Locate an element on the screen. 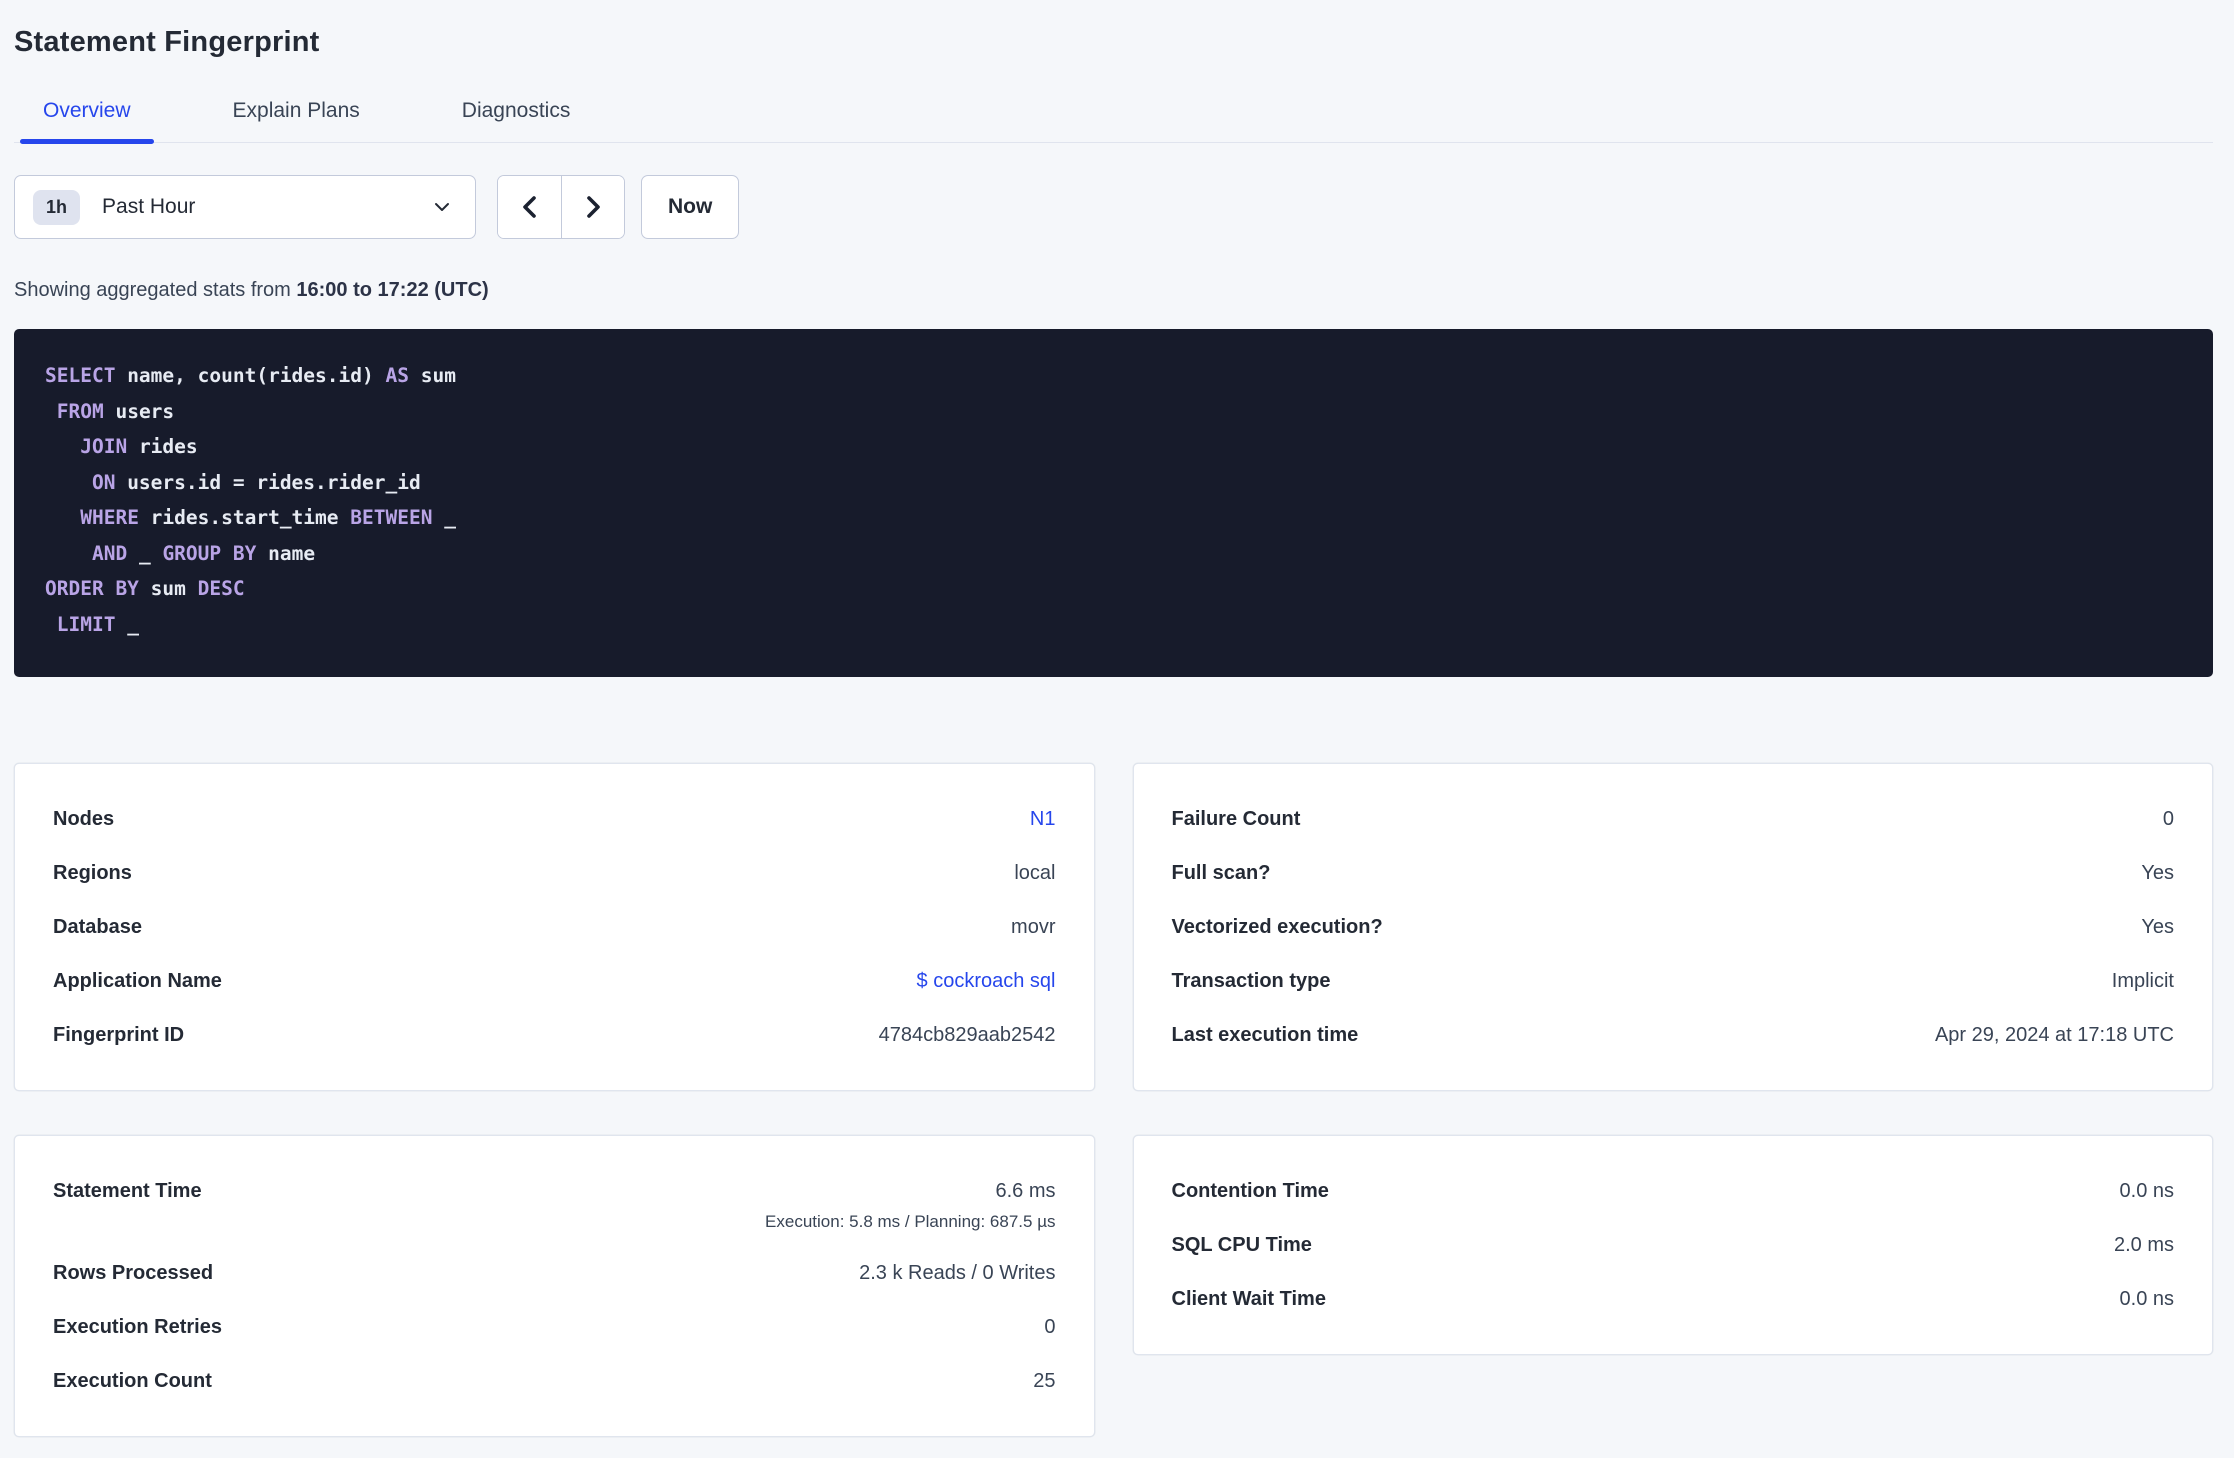 The width and height of the screenshot is (2234, 1458). row-value-wrap: N1 is located at coordinates (1043, 819).